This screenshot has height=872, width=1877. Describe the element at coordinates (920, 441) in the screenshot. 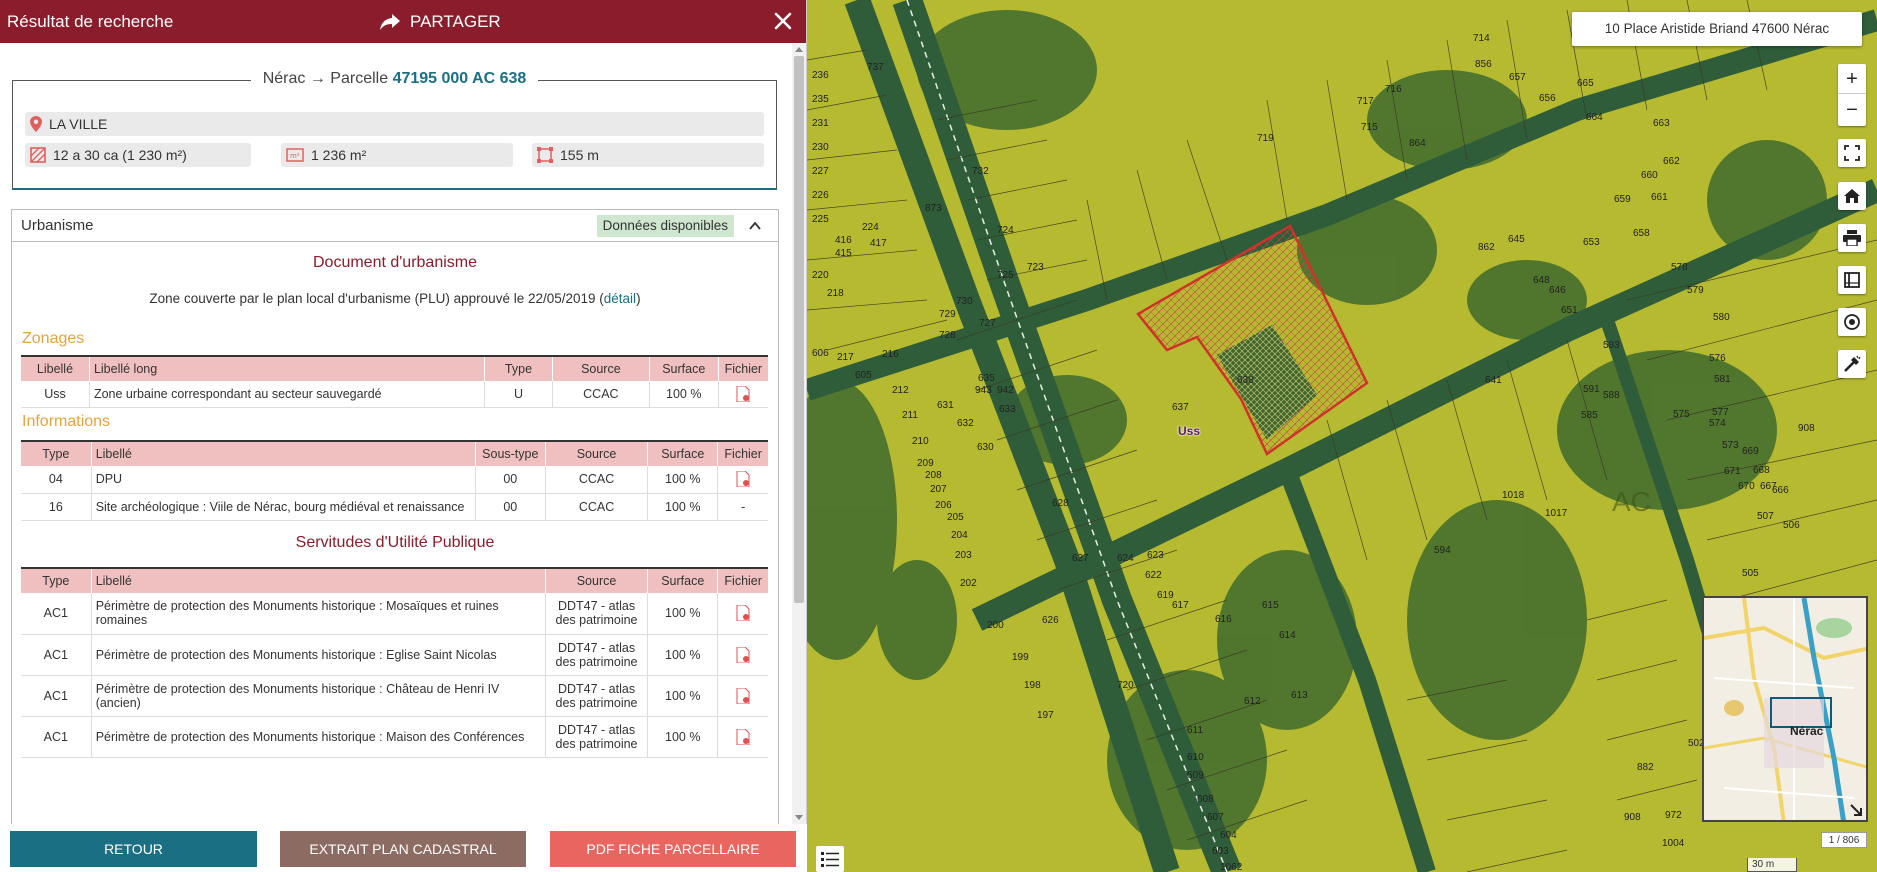

I see `parcel-number-label: 210` at that location.